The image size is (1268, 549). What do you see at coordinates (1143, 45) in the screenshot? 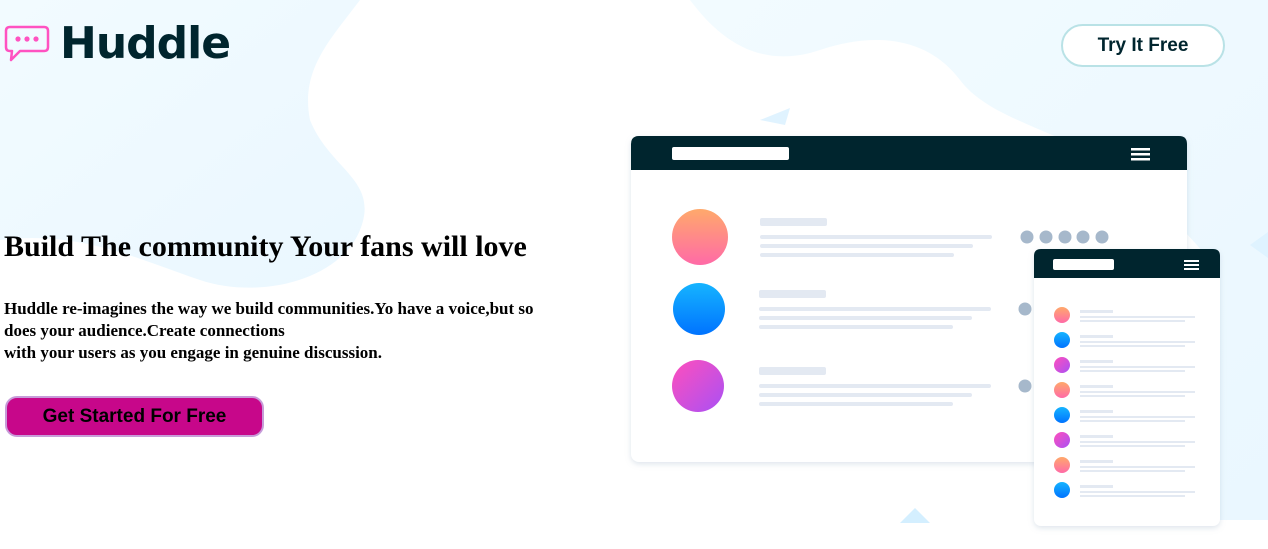
I see `try-it-free-button: Try It Free` at bounding box center [1143, 45].